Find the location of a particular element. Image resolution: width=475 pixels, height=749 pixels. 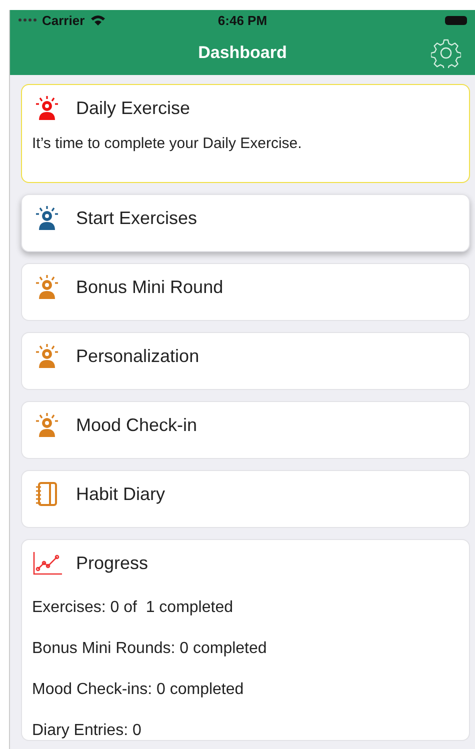

task-card: Start Exercises is located at coordinates (245, 223).